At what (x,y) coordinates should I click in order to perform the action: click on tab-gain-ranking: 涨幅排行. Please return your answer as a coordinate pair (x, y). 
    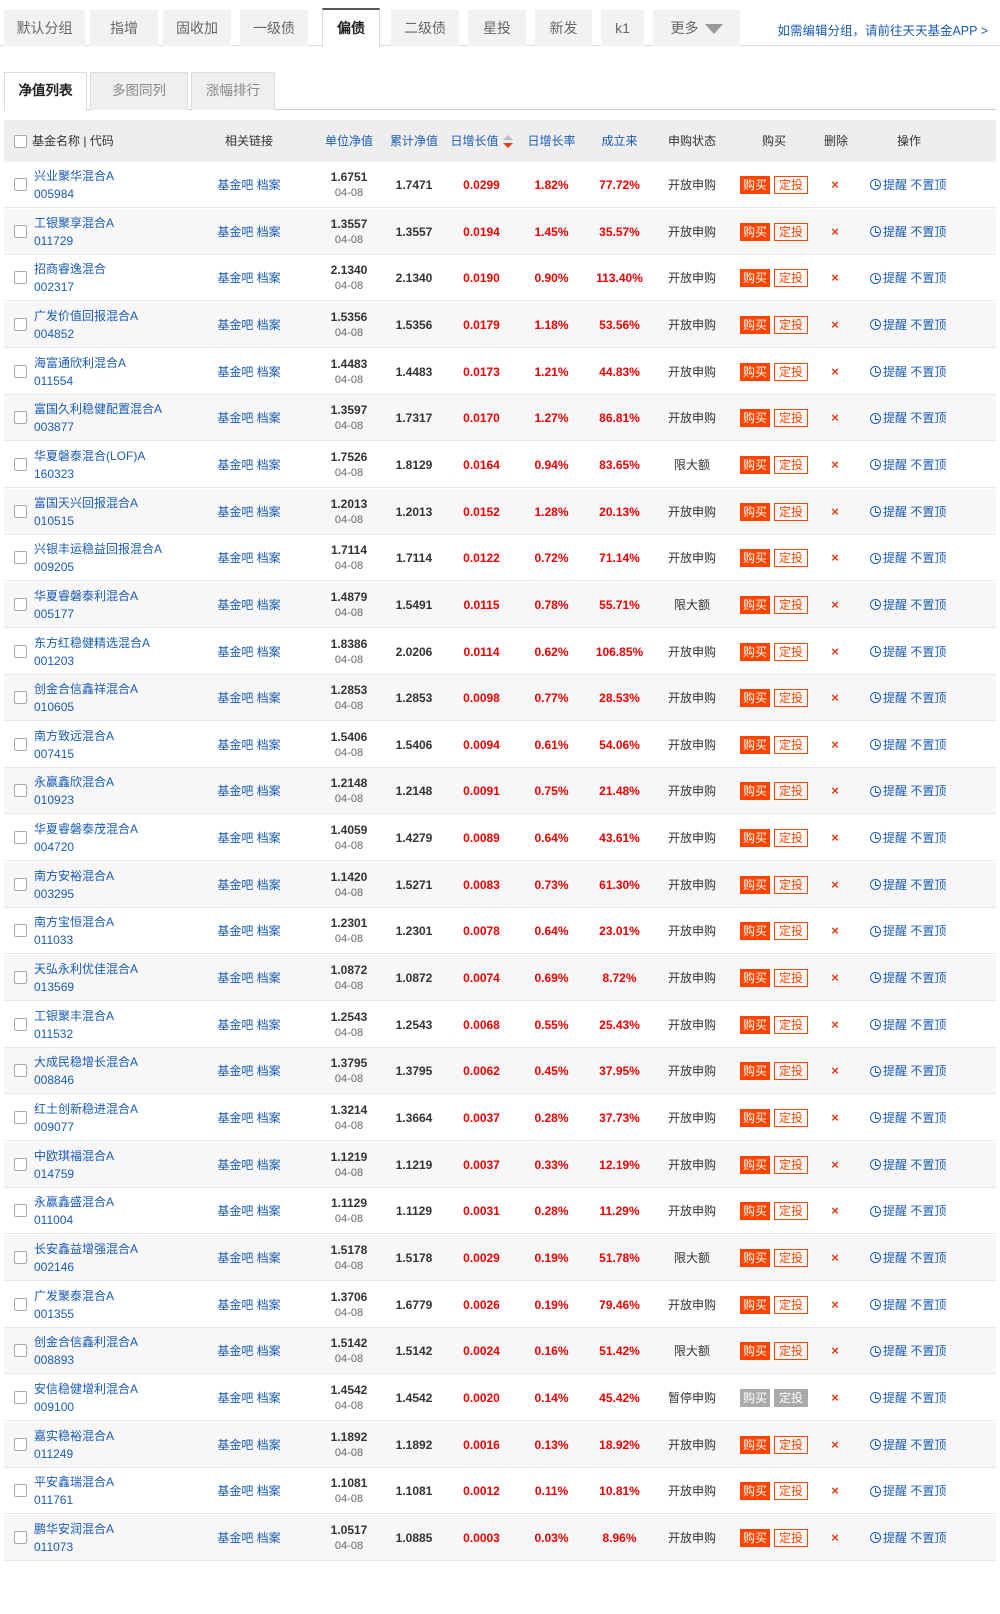
    Looking at the image, I should click on (233, 91).